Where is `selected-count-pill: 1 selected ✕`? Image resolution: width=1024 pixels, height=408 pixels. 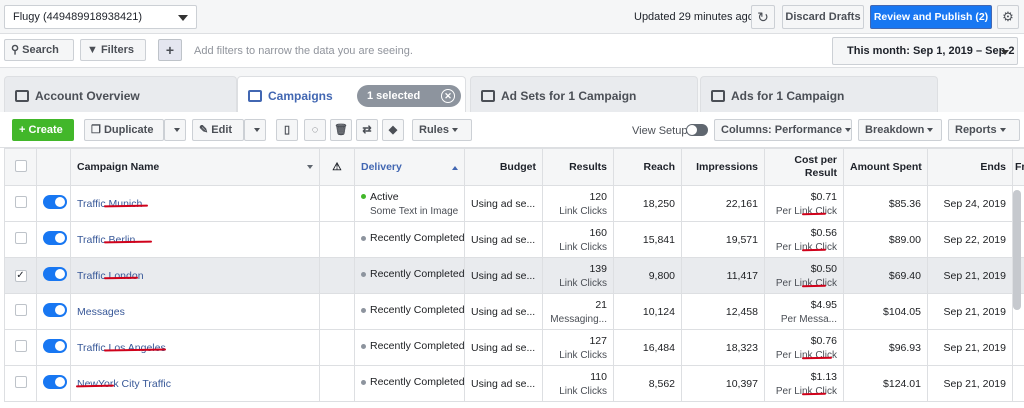
selected-count-pill: 1 selected ✕ is located at coordinates (409, 96).